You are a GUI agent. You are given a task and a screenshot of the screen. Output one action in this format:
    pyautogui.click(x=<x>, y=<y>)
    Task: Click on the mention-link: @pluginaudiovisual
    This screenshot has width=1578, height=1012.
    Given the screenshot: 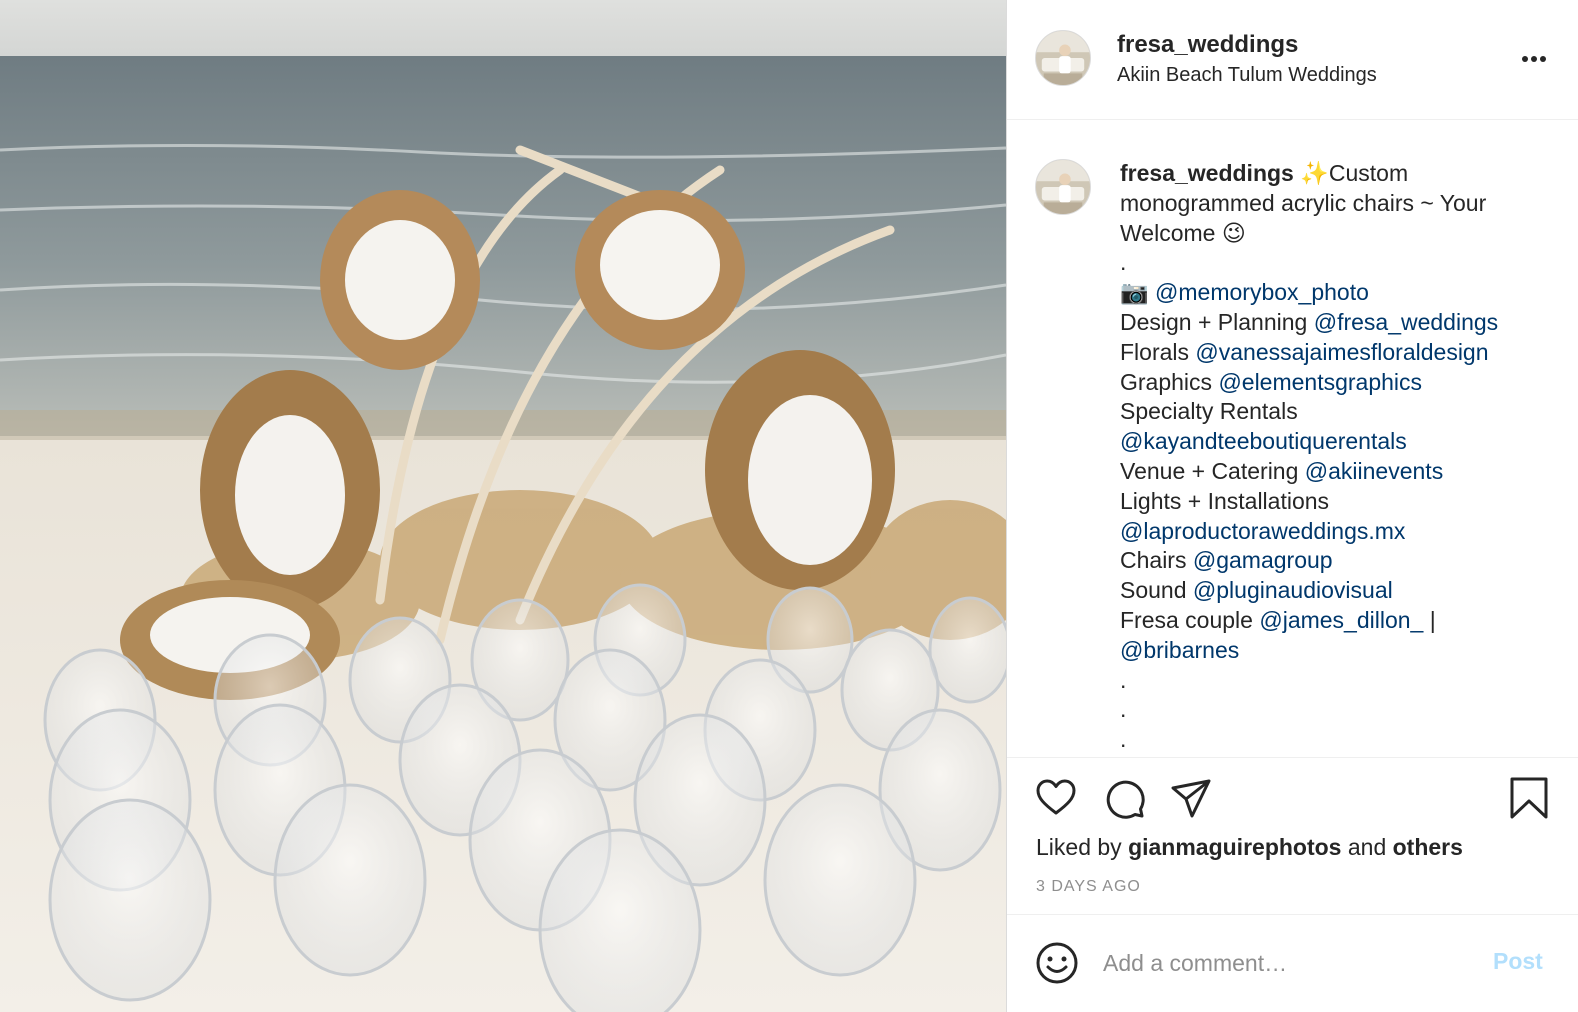 What is the action you would take?
    pyautogui.click(x=1293, y=590)
    